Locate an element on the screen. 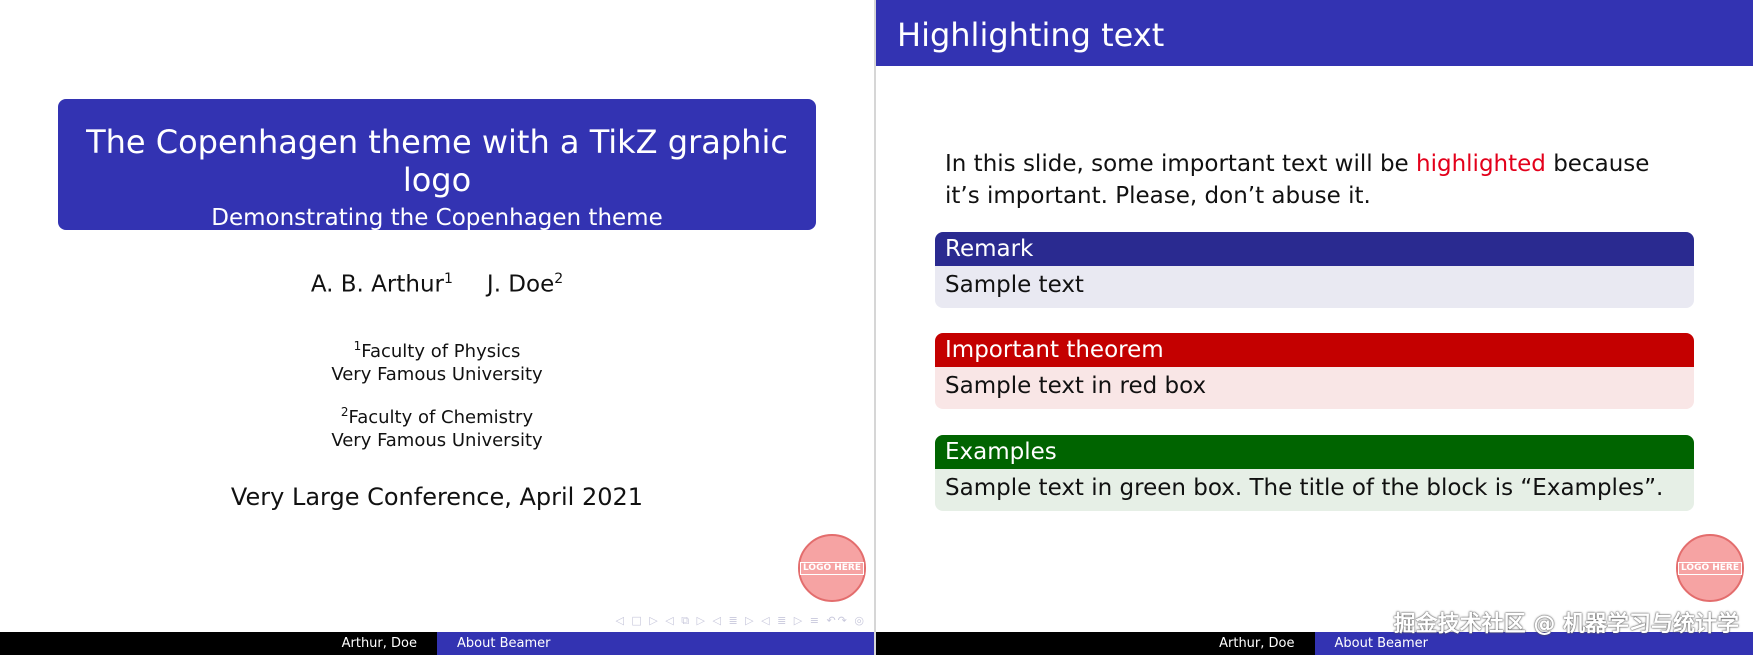  highlighted-word: highlighted is located at coordinates (1481, 164).